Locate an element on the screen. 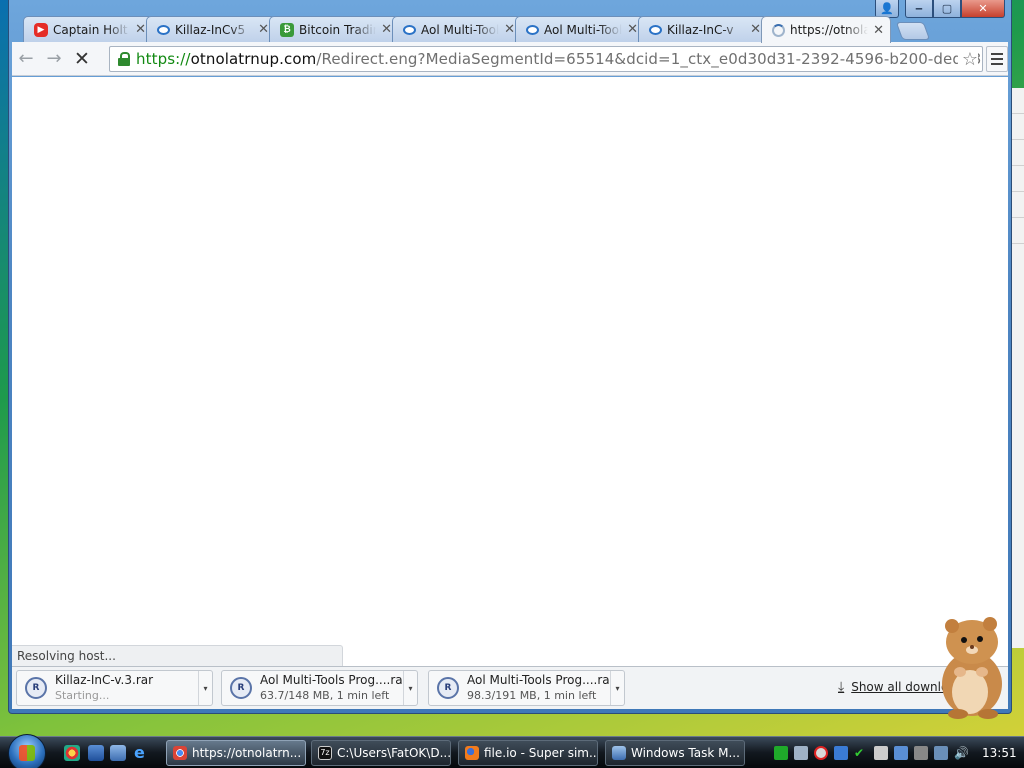  stop-icon: ✕ is located at coordinates (82, 58).